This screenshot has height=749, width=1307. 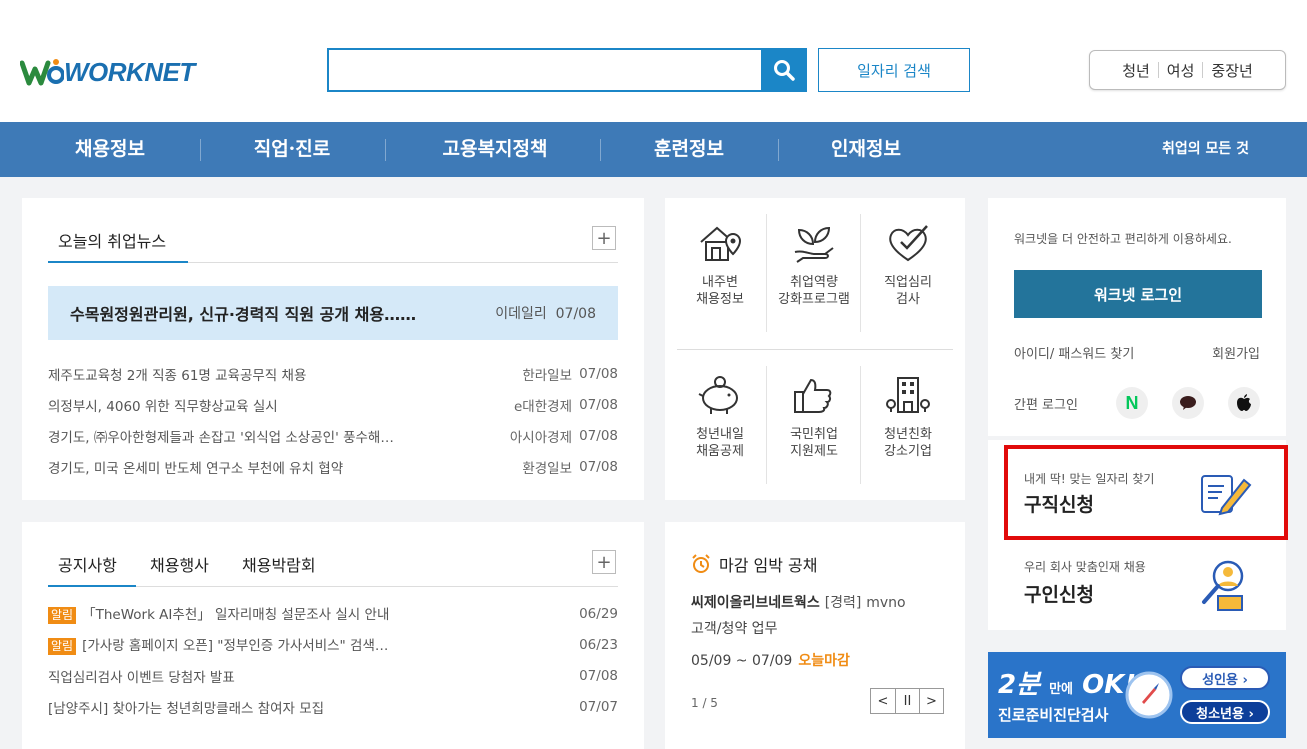 What do you see at coordinates (1053, 715) in the screenshot?
I see `banner-sub: 진로준비진단검사` at bounding box center [1053, 715].